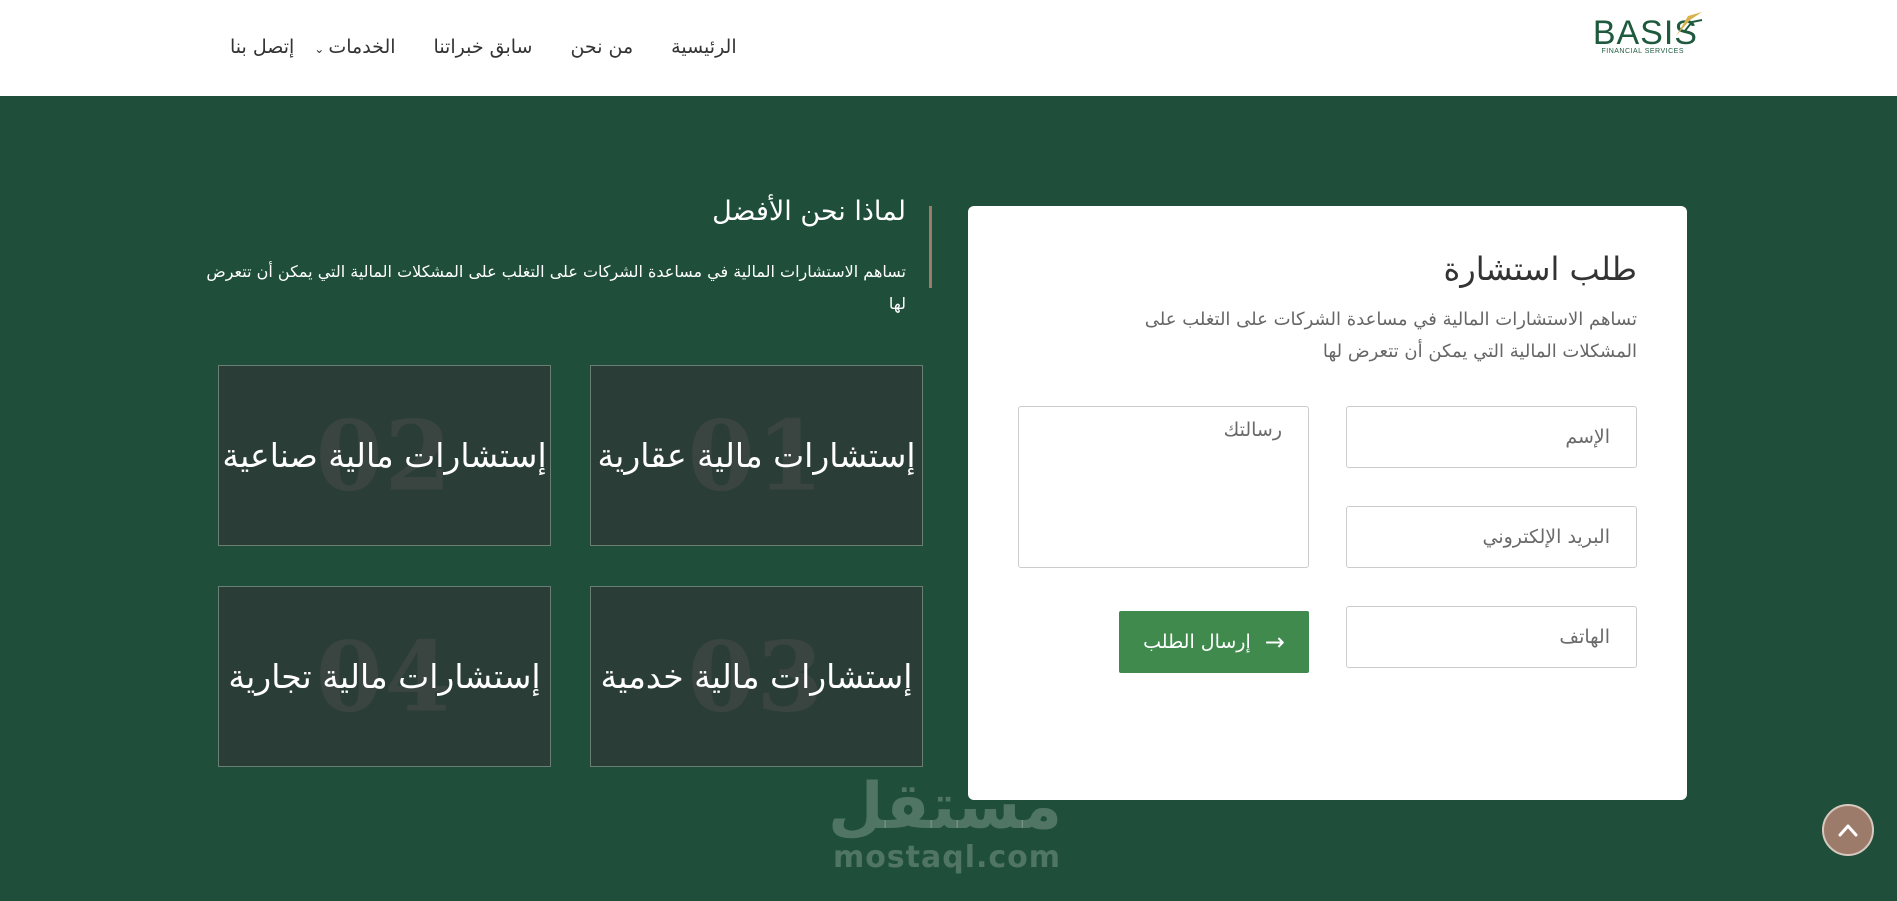 This screenshot has width=1897, height=901. I want to click on card-title: إستشارات مالية صناعية, so click(384, 455).